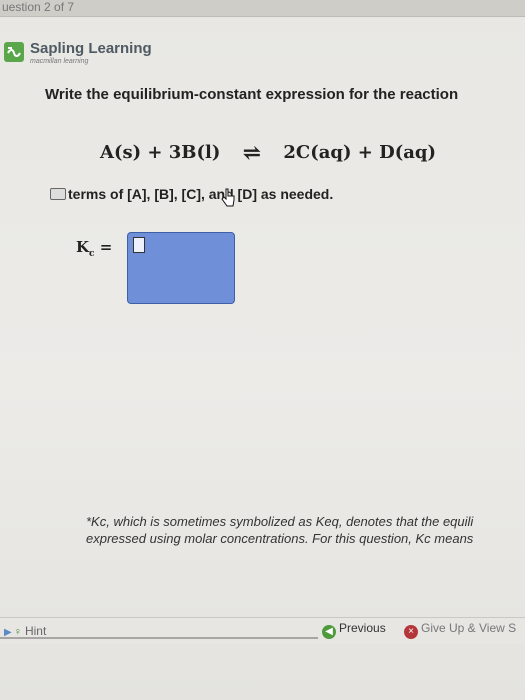 This screenshot has width=525, height=700. What do you see at coordinates (14, 52) in the screenshot?
I see `sapling-logo-icon` at bounding box center [14, 52].